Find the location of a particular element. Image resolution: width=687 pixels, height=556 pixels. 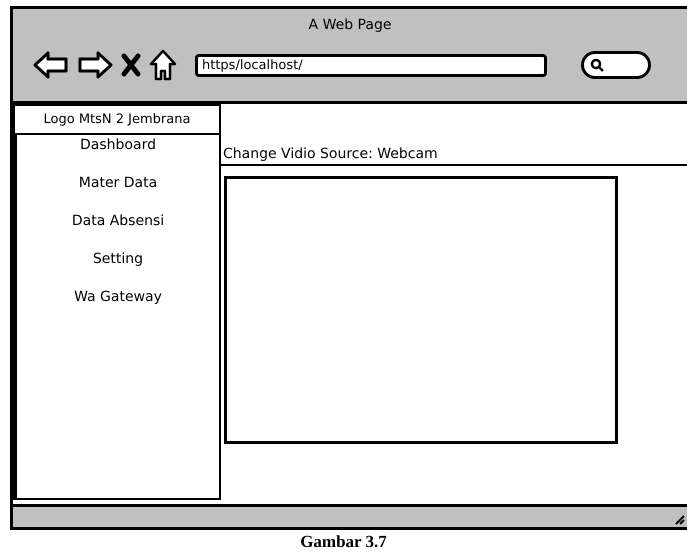

resize-grip-icon is located at coordinates (679, 519).